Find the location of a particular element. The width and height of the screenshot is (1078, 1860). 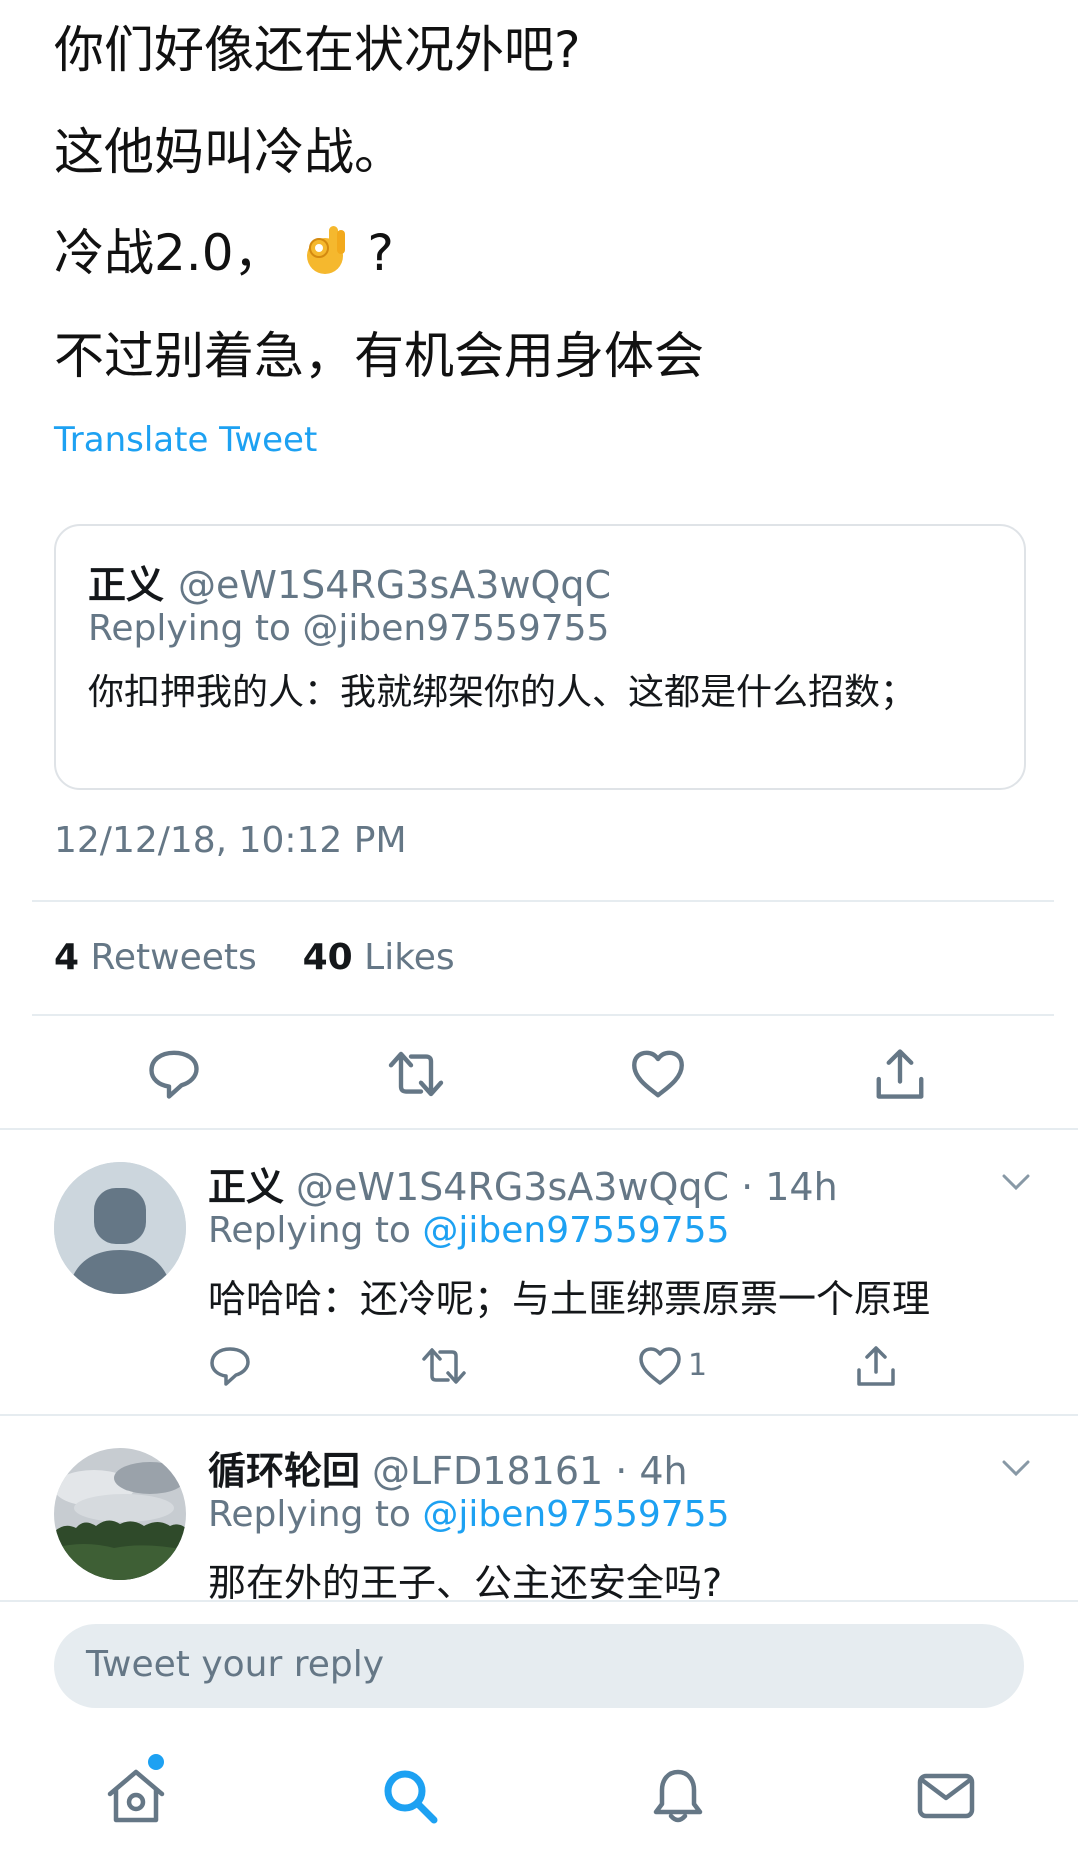

like-button is located at coordinates (658, 1074).